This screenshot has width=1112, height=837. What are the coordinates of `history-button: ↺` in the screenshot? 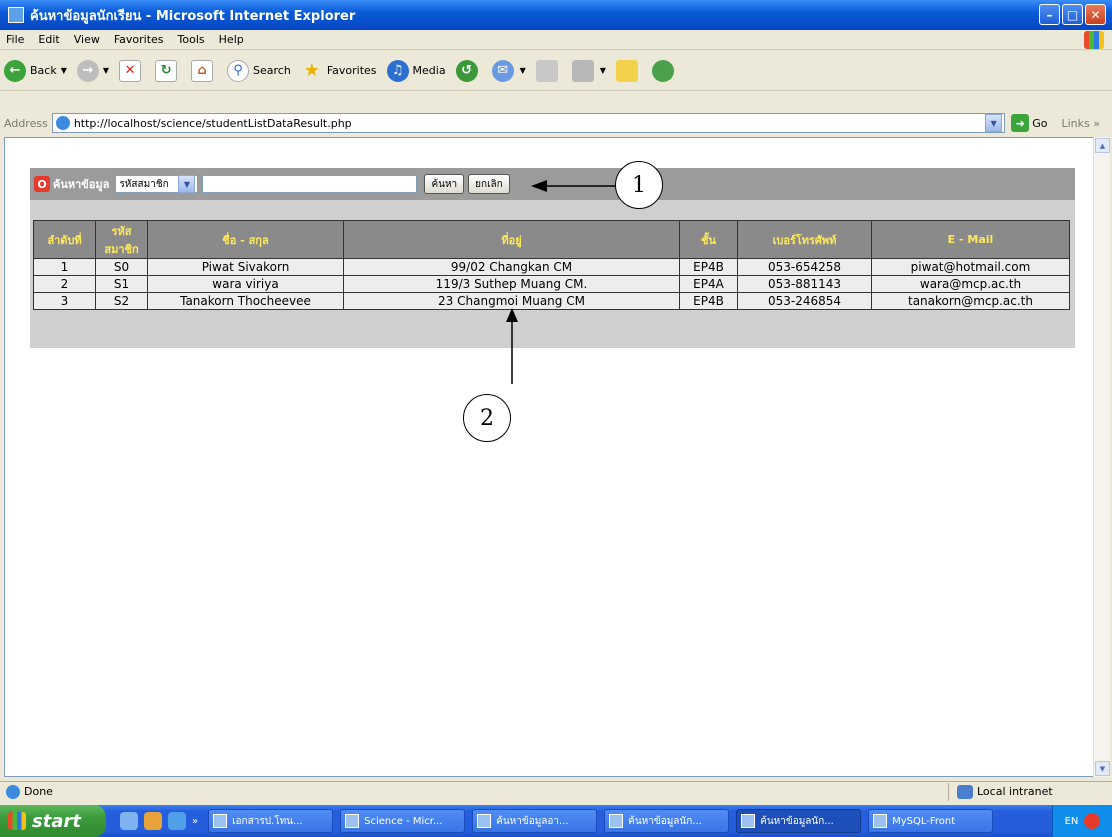 It's located at (468, 70).